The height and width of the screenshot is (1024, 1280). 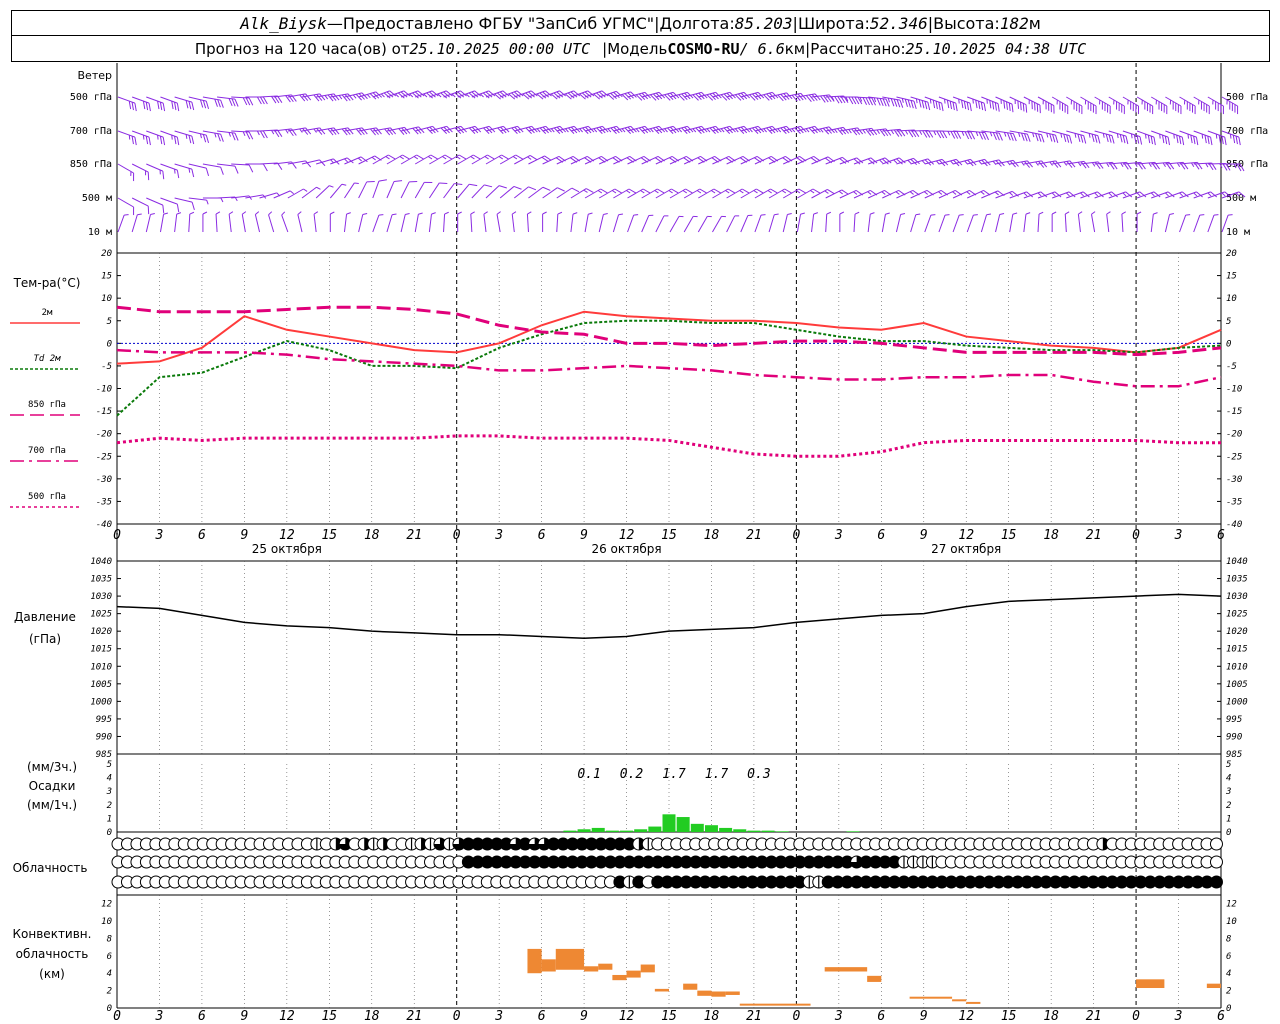 I want to click on temp-legend-label: 500 гПа, so click(x=47, y=497).